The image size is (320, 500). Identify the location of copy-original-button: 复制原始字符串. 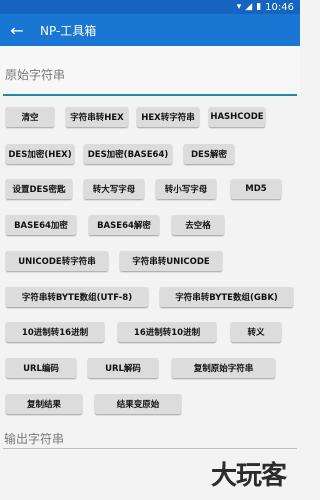
(223, 368).